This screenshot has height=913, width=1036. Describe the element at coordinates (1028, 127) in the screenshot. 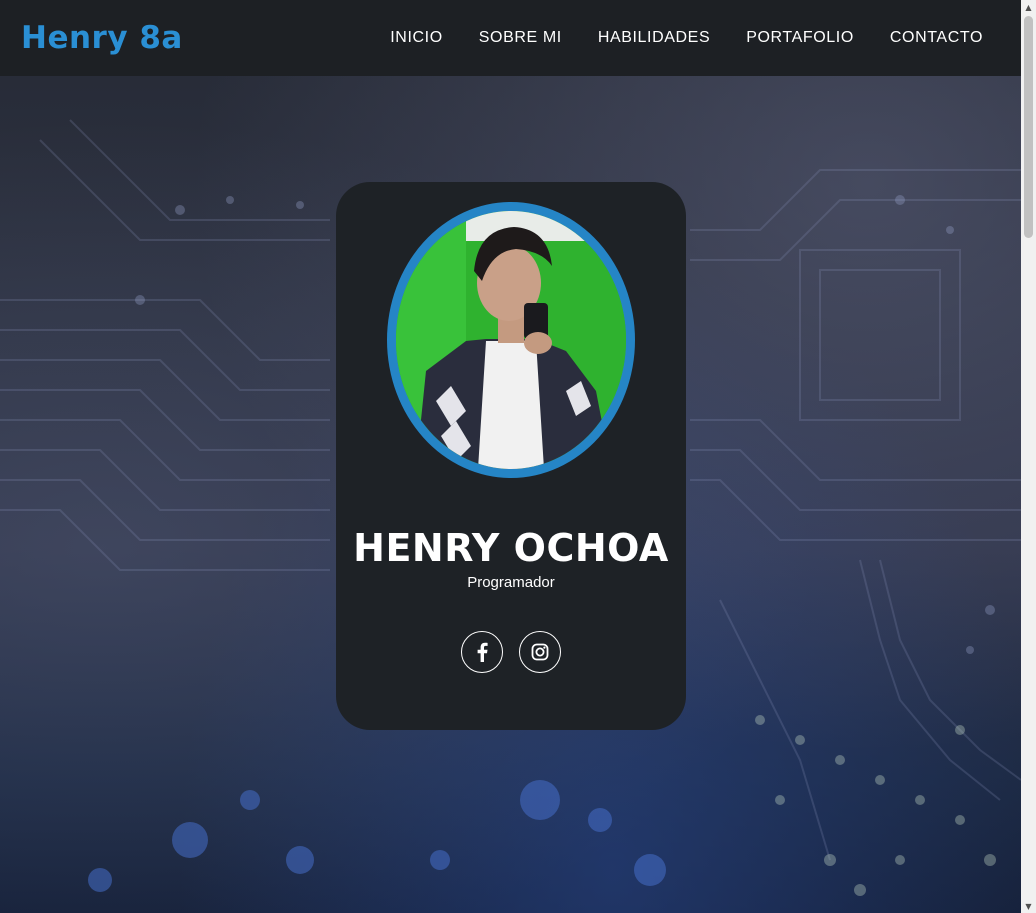

I see `scrollbar-thumb` at that location.